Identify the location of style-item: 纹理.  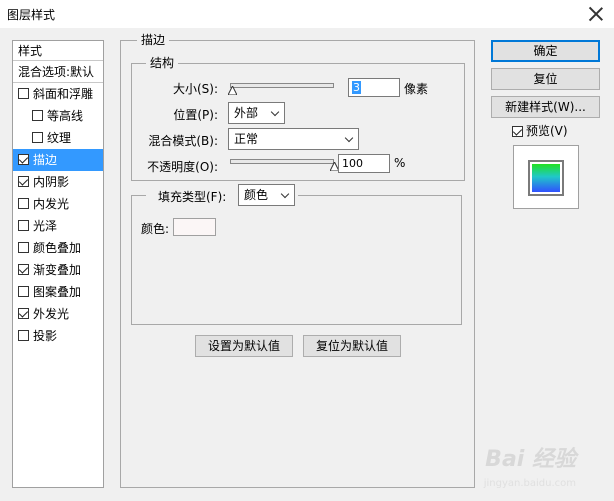
(58, 138).